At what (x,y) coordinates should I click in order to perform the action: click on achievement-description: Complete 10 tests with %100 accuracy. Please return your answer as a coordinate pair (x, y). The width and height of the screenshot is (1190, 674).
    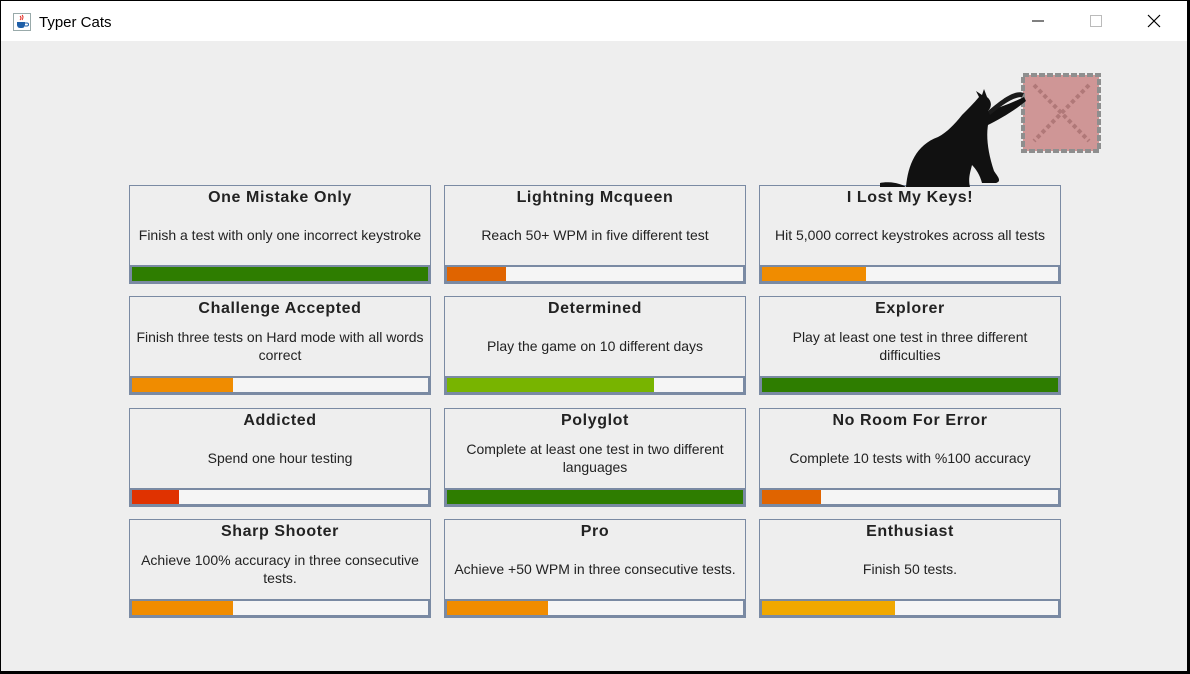
    Looking at the image, I should click on (910, 458).